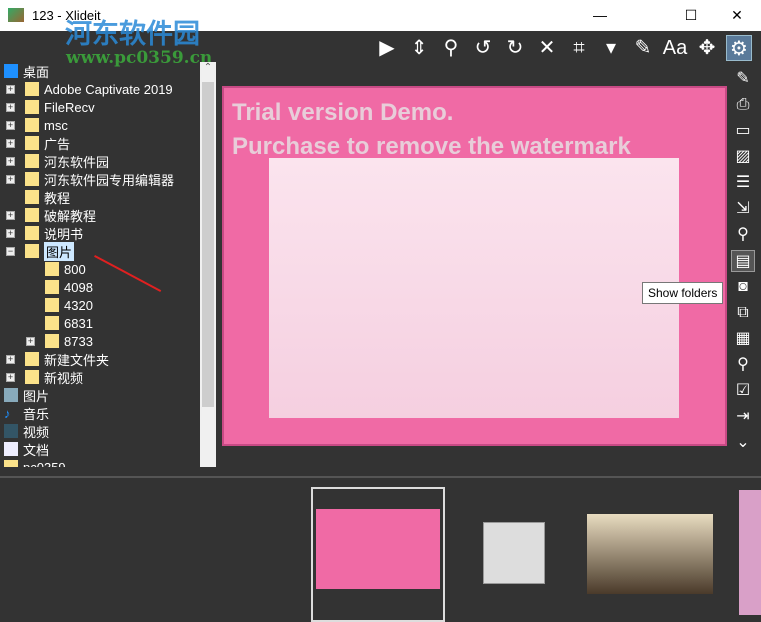  What do you see at coordinates (77, 360) in the screenshot?
I see `tree-item-label: 新建文件夹` at bounding box center [77, 360].